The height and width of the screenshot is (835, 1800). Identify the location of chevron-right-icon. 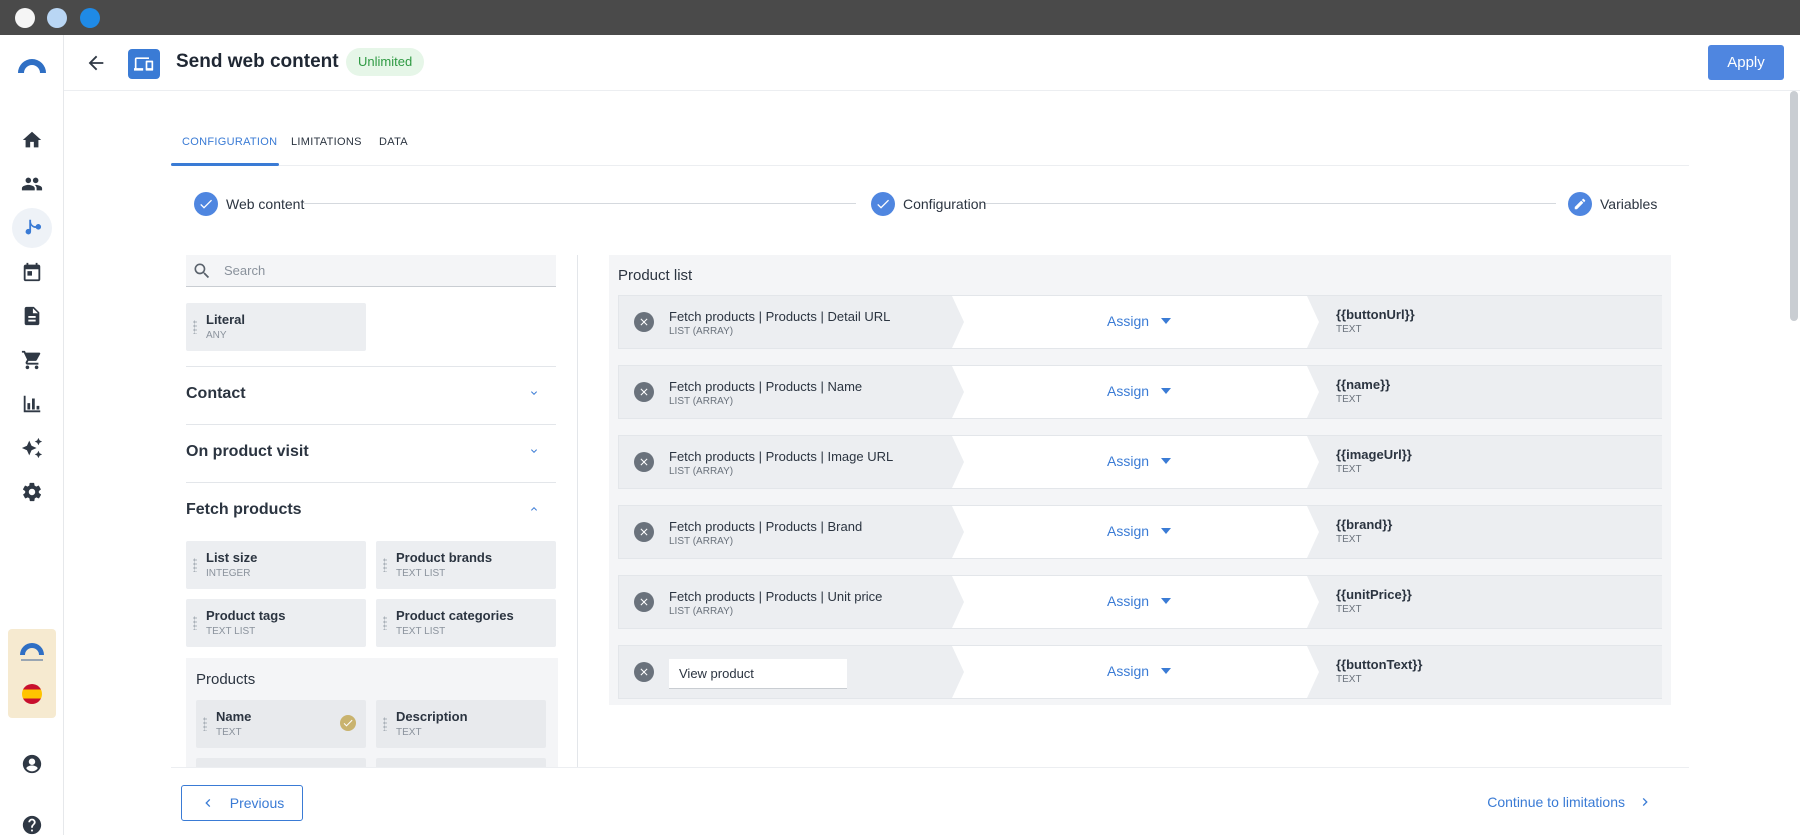
(1645, 802).